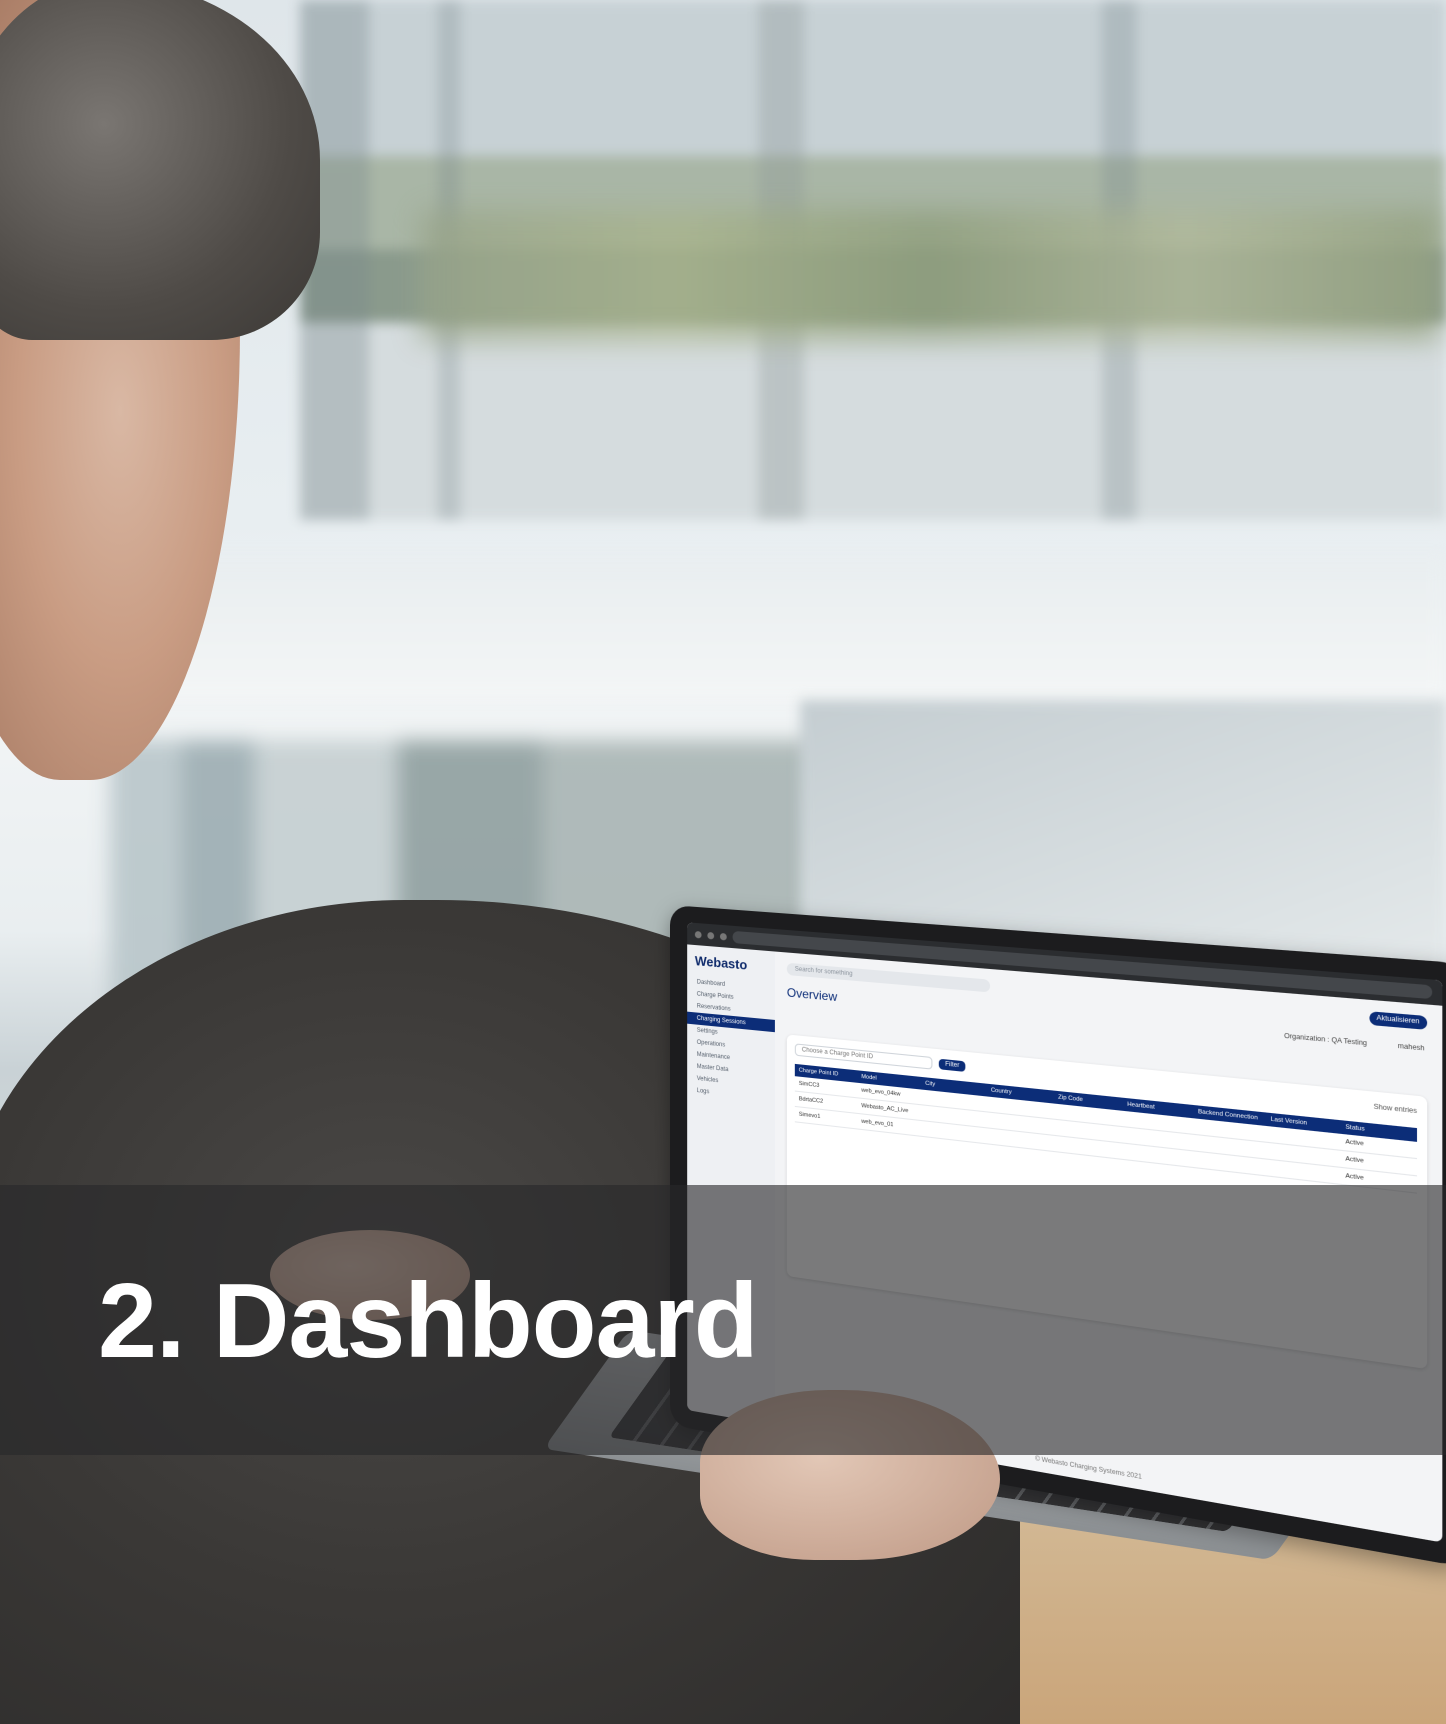 Image resolution: width=1446 pixels, height=1724 pixels. Describe the element at coordinates (773, 630) in the screenshot. I see `balcony-floor` at that location.